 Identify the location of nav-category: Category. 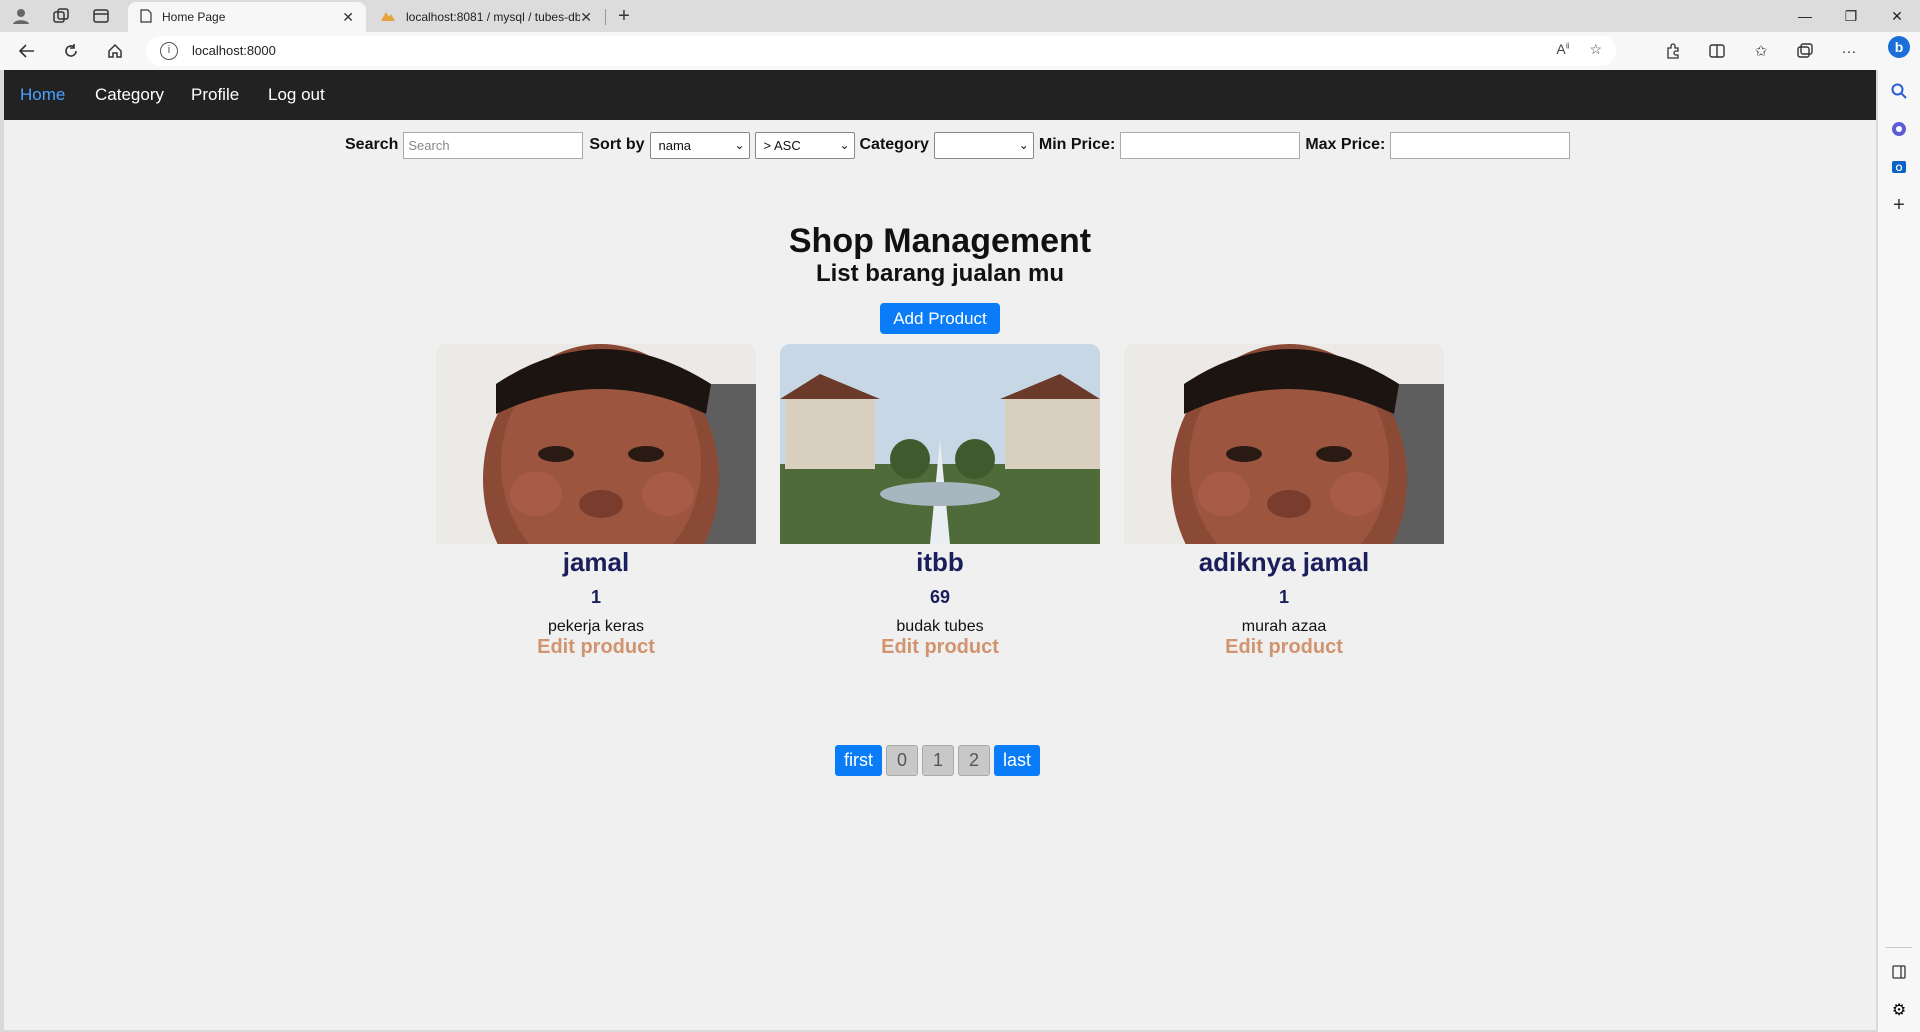
(129, 95).